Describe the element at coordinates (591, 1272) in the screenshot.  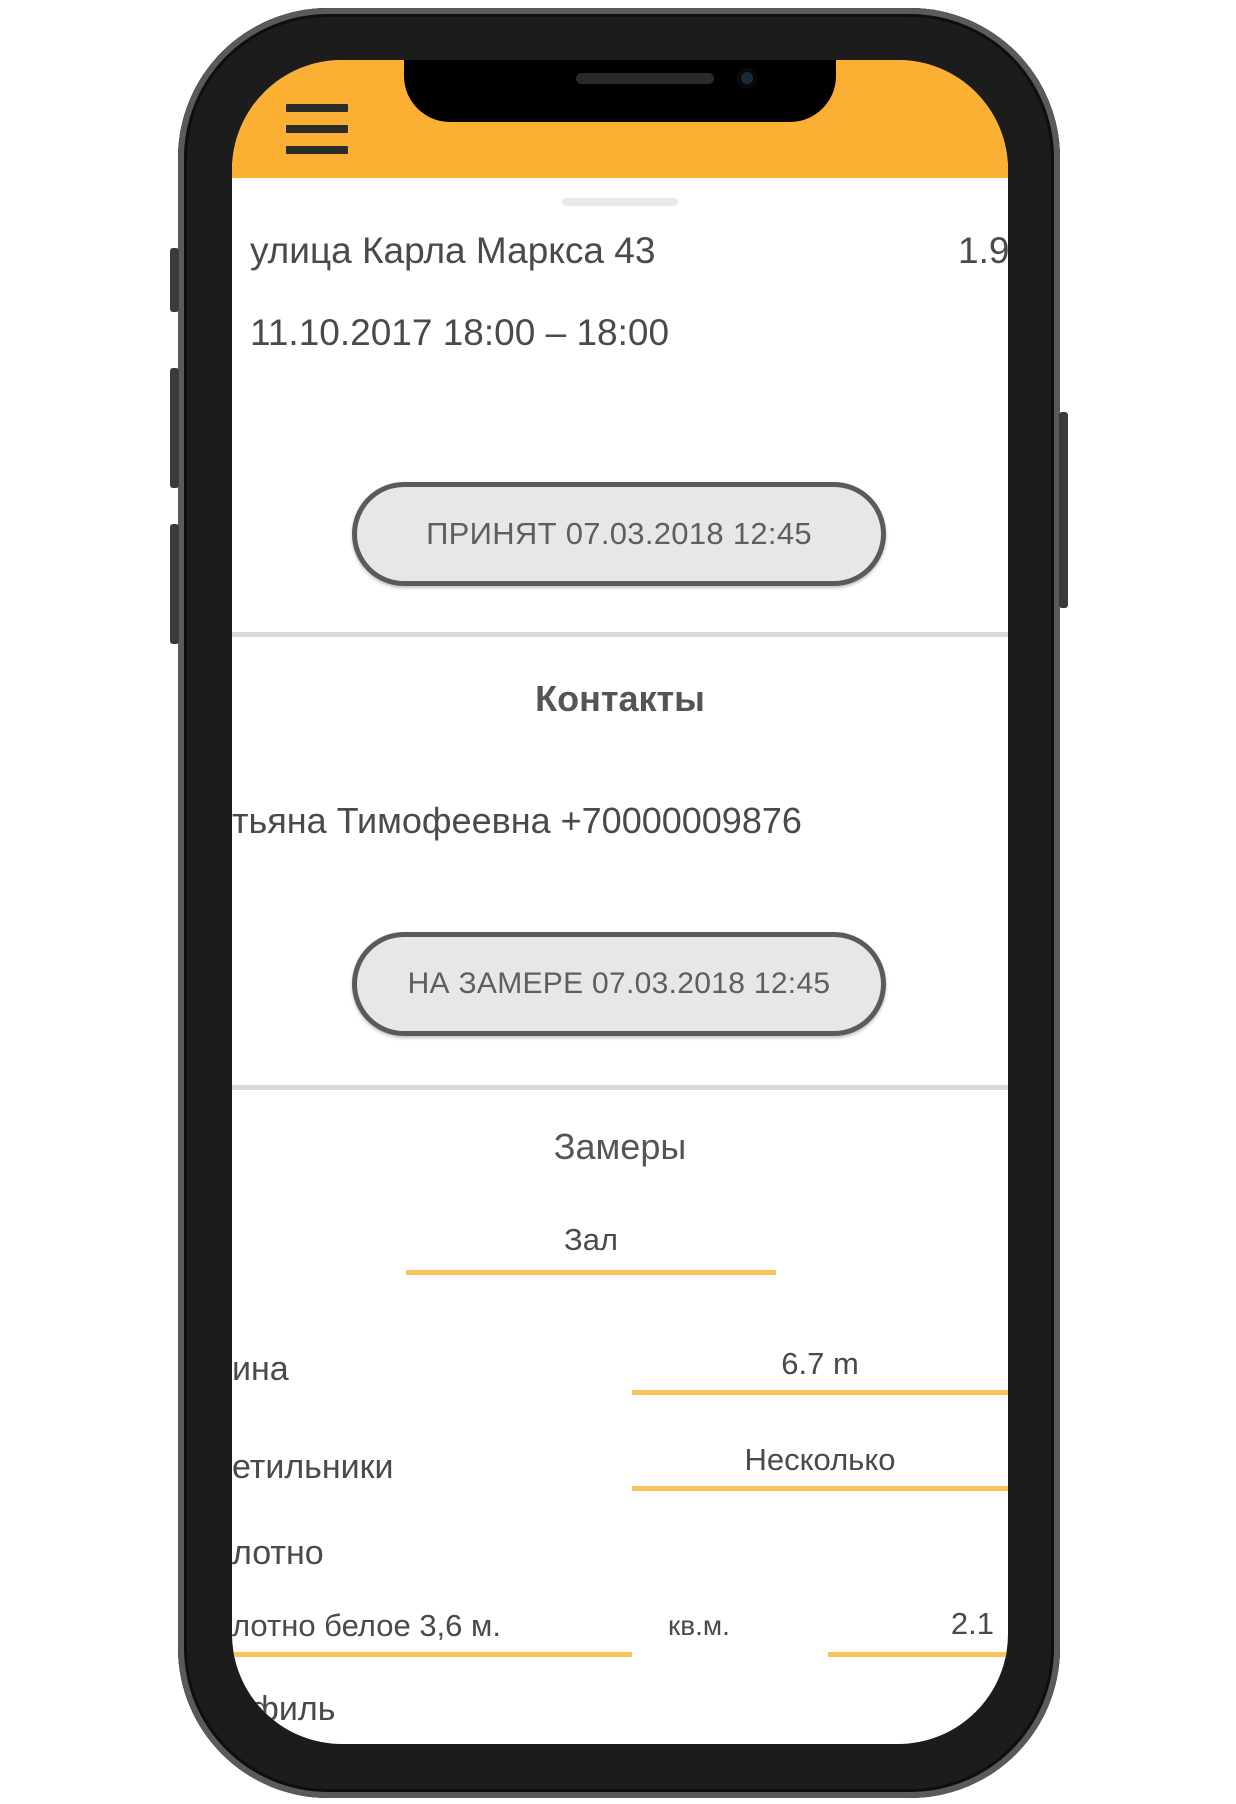
I see `room-field-underline` at that location.